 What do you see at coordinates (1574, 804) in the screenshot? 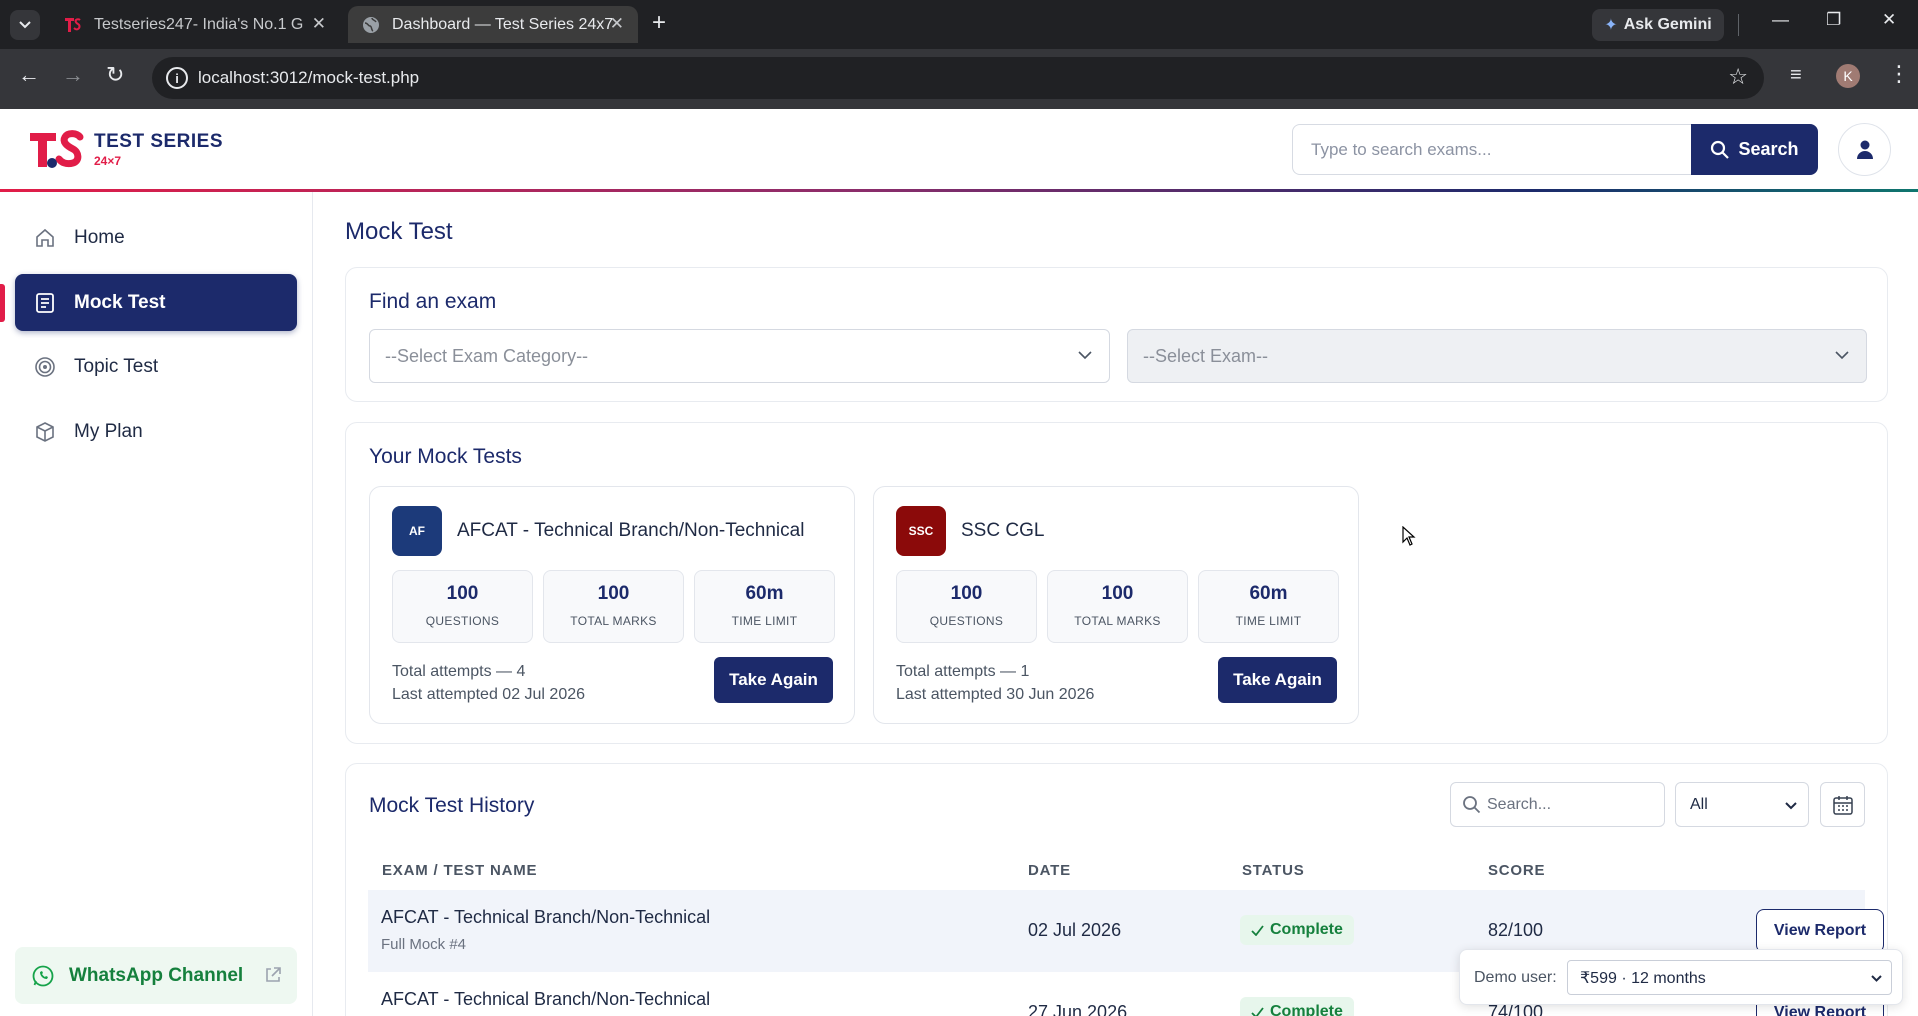
I see `history-search-input` at bounding box center [1574, 804].